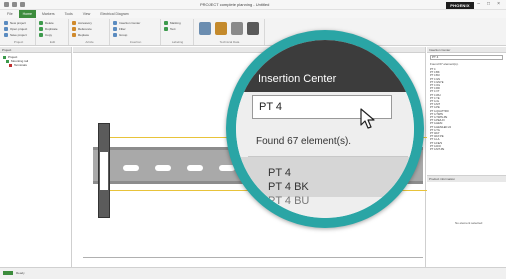 The width and height of the screenshot is (506, 279). Describe the element at coordinates (466, 149) in the screenshot. I see `list-item: PT 4-MT-PE` at that location.